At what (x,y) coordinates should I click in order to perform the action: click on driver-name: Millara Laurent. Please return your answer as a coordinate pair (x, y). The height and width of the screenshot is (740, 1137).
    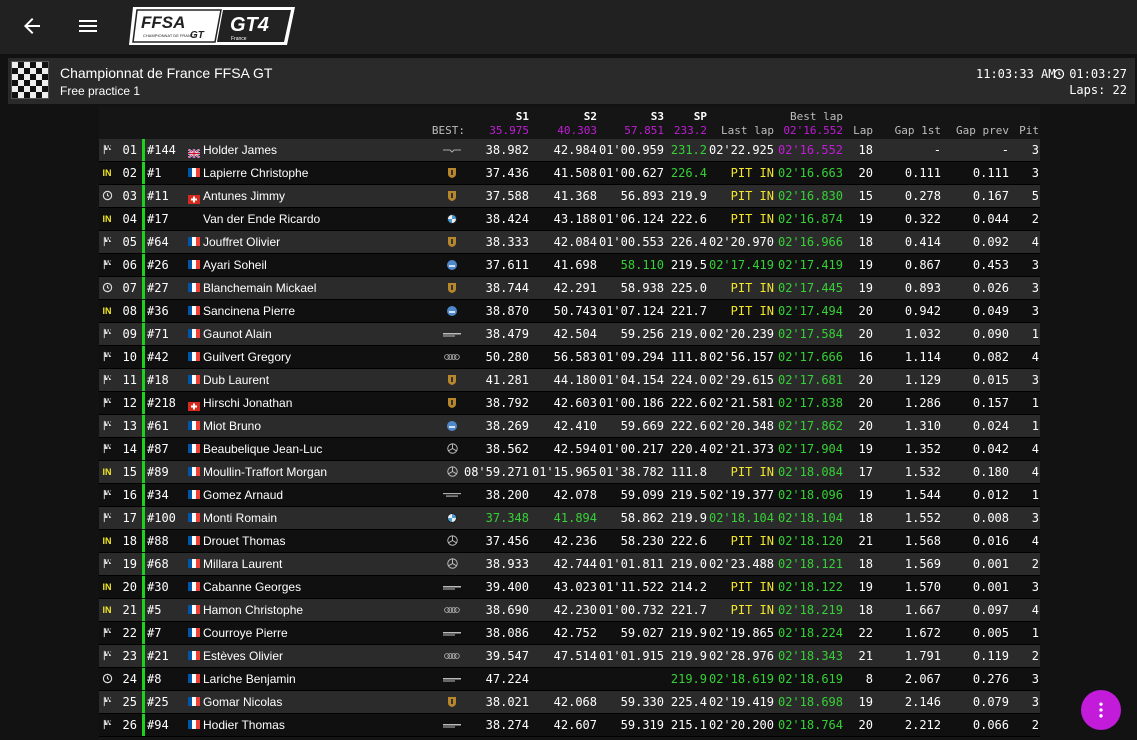
    Looking at the image, I should click on (242, 564).